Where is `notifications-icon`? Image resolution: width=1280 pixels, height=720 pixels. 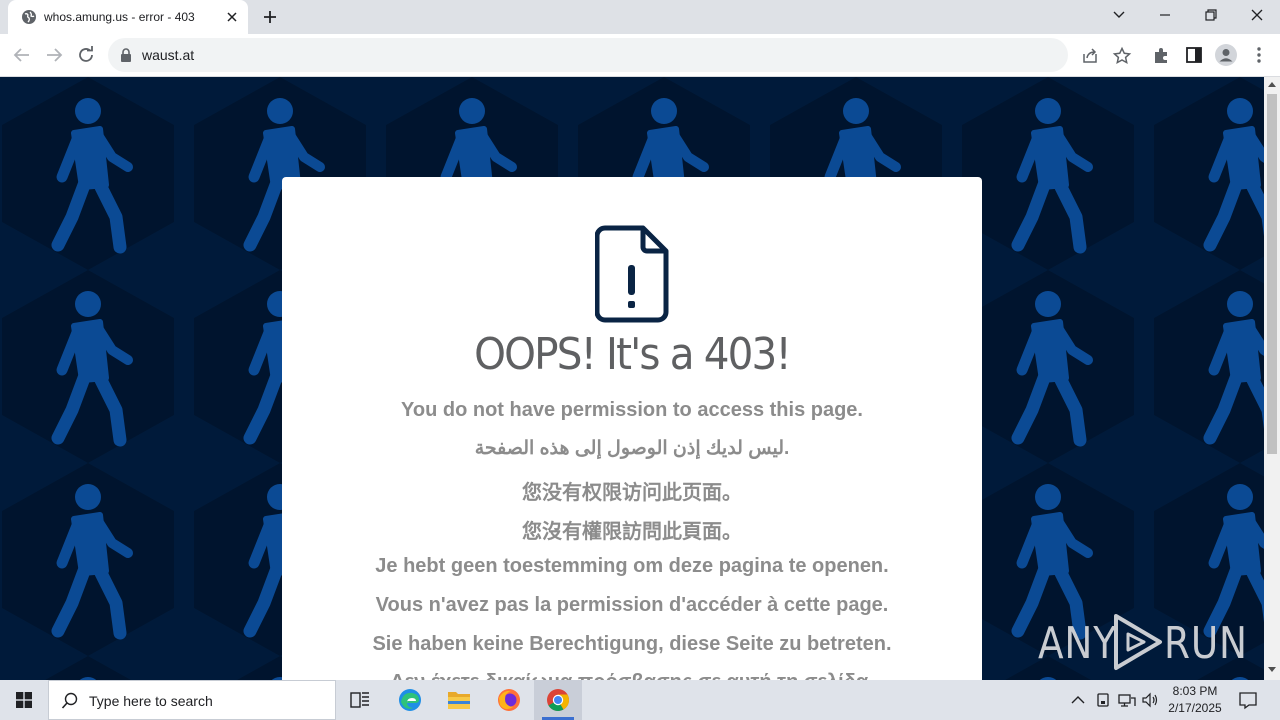 notifications-icon is located at coordinates (1248, 700).